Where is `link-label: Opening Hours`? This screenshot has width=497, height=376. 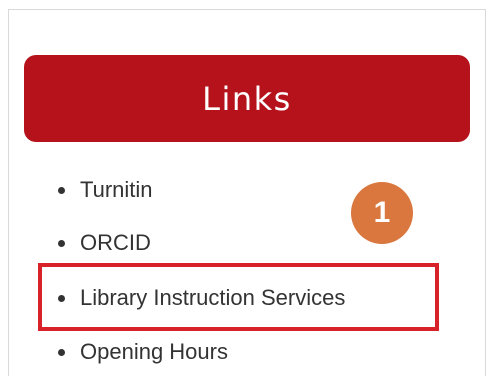 link-label: Opening Hours is located at coordinates (154, 352).